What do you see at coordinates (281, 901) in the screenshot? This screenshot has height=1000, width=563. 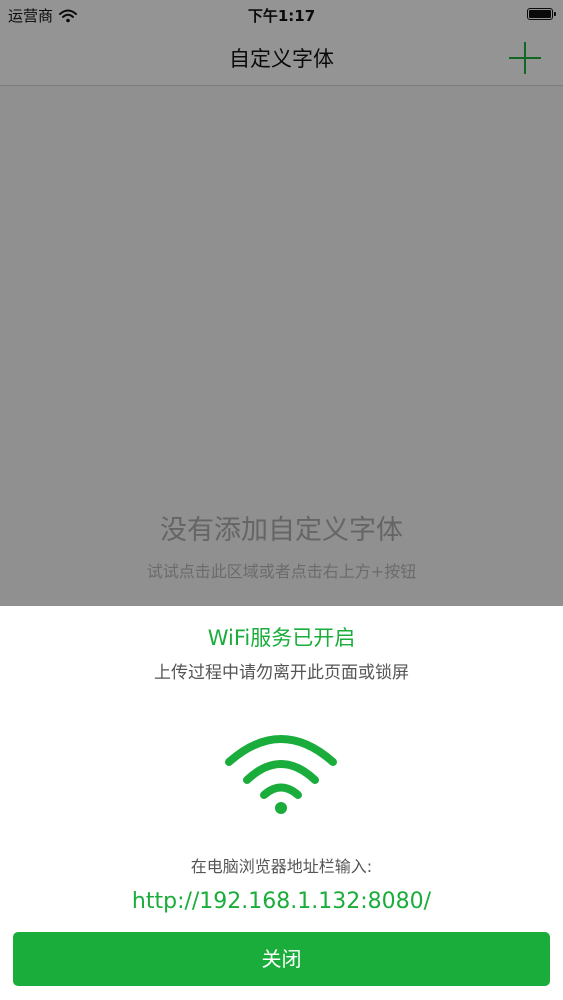 I see `address-url: http://192.168.1.132:8080/` at bounding box center [281, 901].